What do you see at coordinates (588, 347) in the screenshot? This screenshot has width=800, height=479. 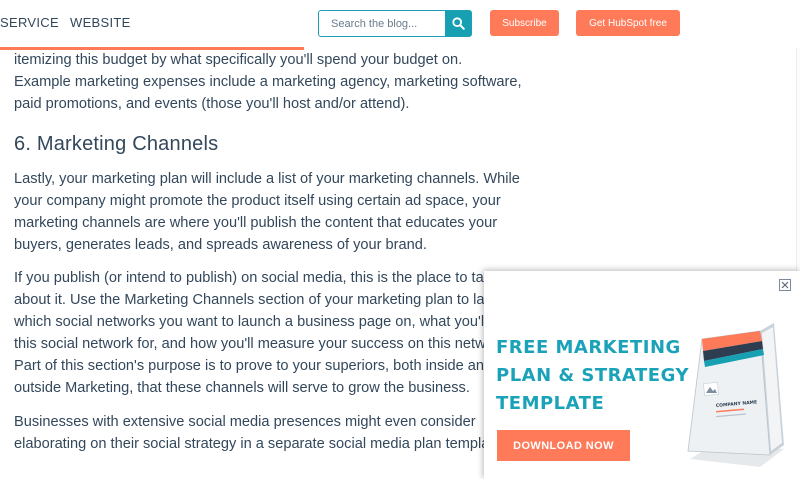 I see `popup-title-line: FREE MARKETING` at bounding box center [588, 347].